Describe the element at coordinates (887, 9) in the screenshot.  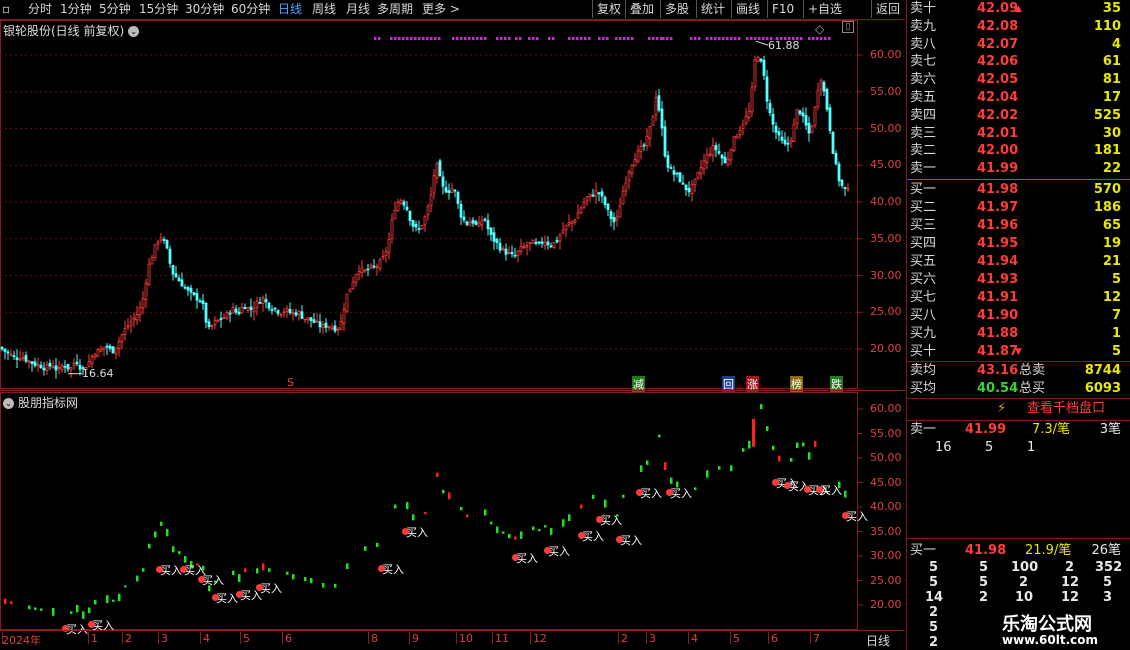
I see `back-button: 返回` at that location.